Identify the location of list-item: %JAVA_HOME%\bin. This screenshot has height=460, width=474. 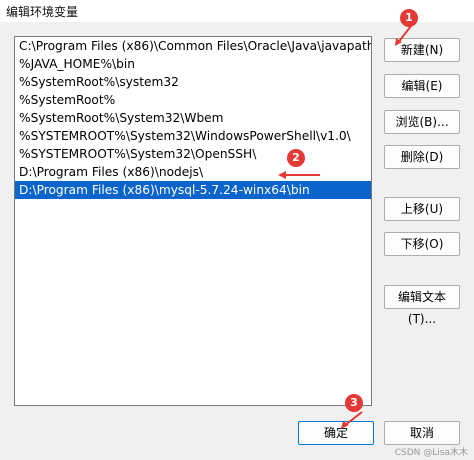
(193, 64).